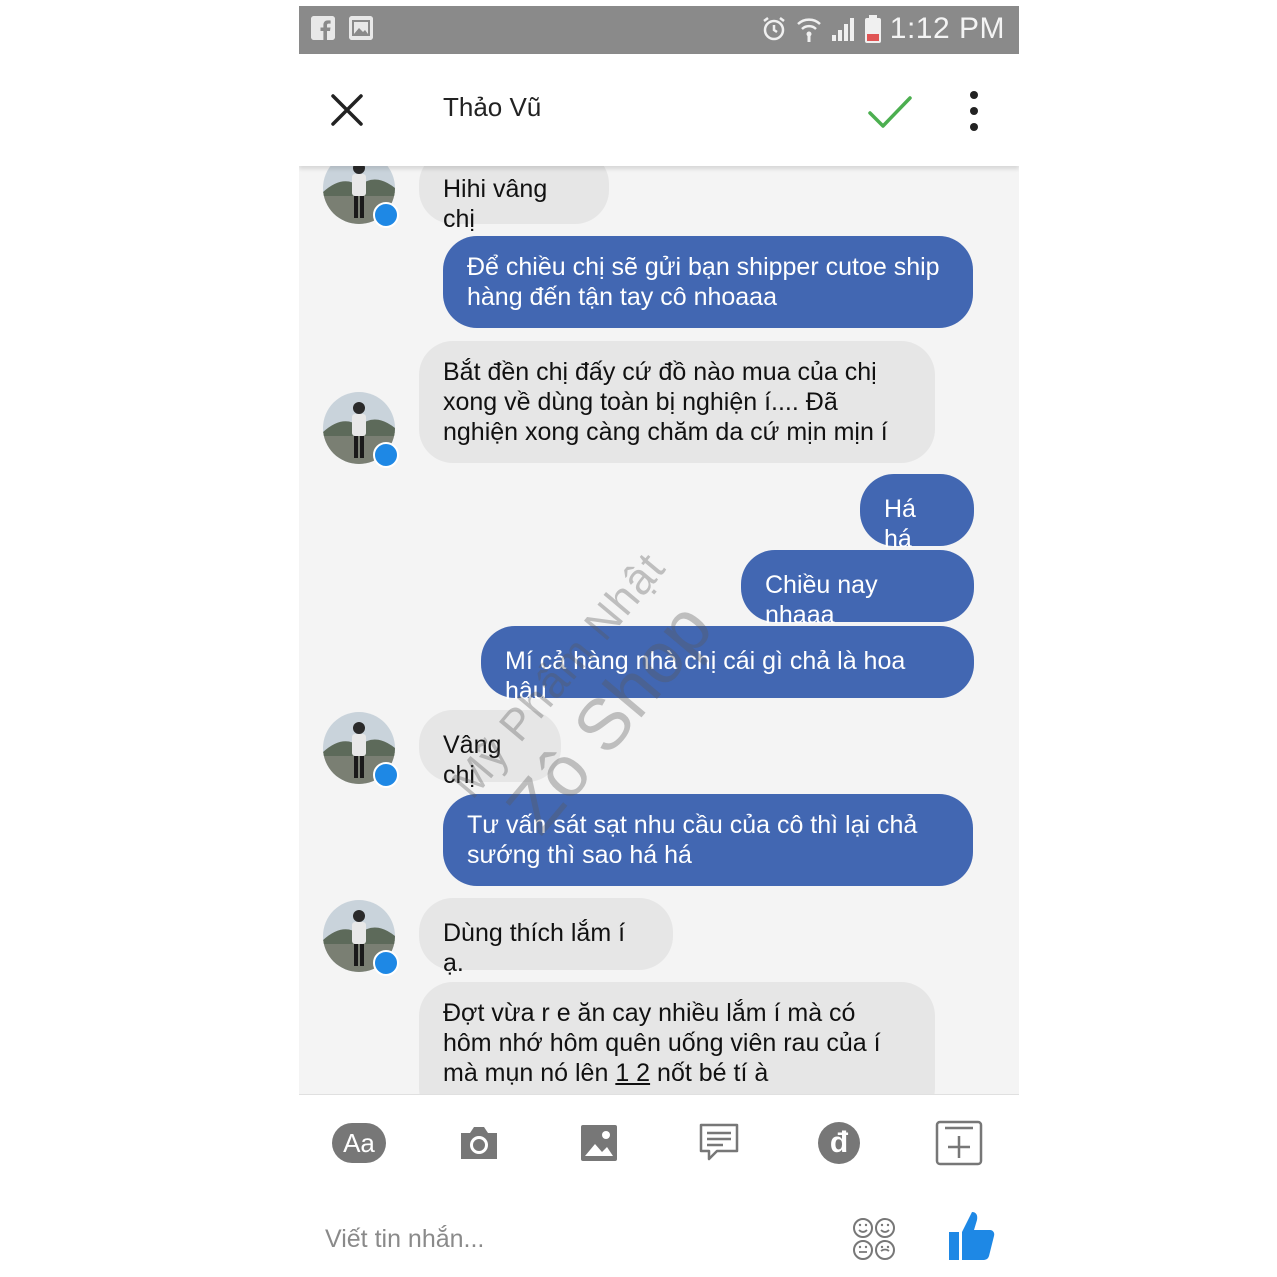 The image size is (1277, 1277). Describe the element at coordinates (872, 29) in the screenshot. I see `battery-icon` at that location.